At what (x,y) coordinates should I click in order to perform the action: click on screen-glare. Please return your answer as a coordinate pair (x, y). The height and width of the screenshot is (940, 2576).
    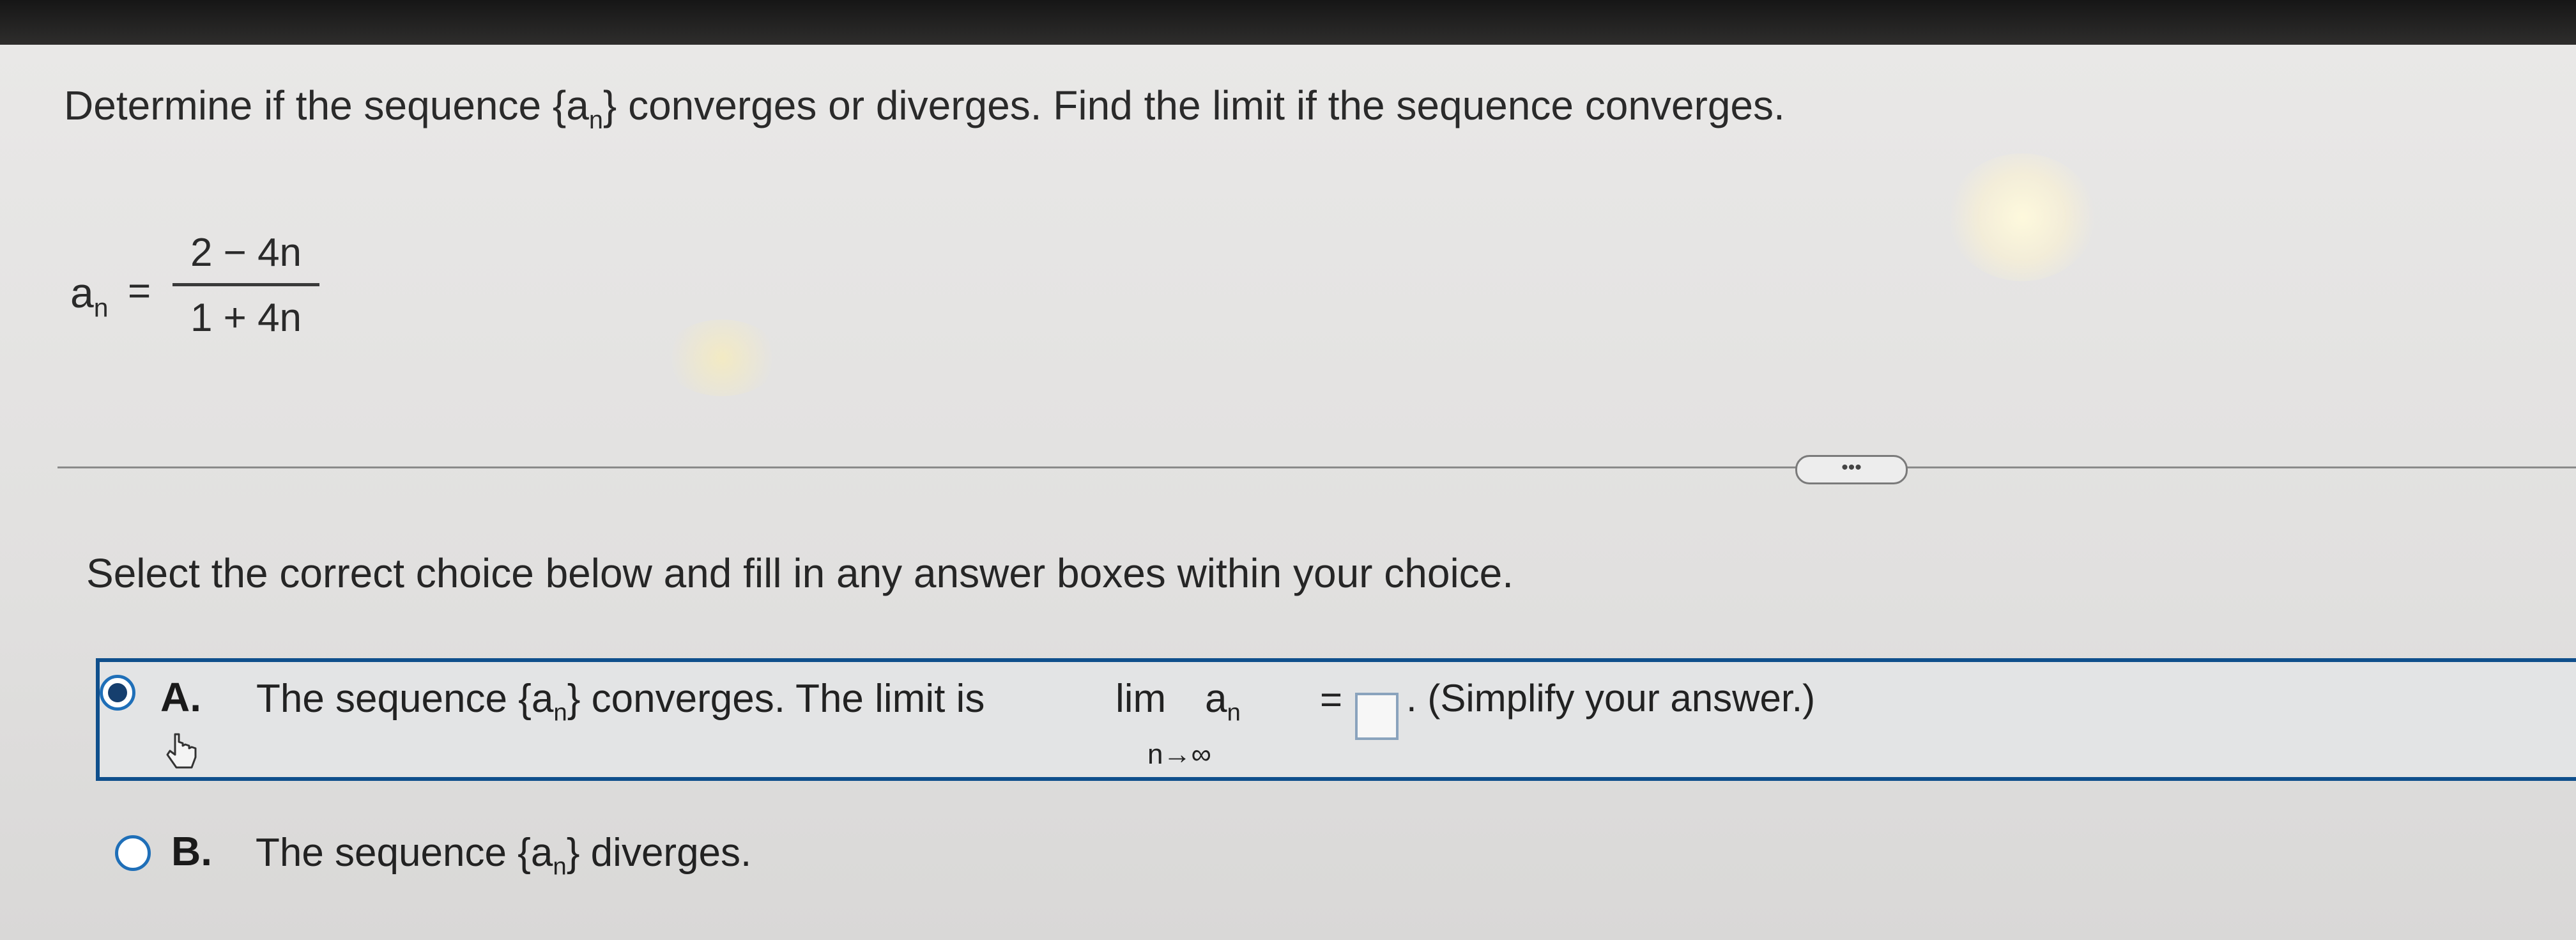
    Looking at the image, I should click on (2022, 217).